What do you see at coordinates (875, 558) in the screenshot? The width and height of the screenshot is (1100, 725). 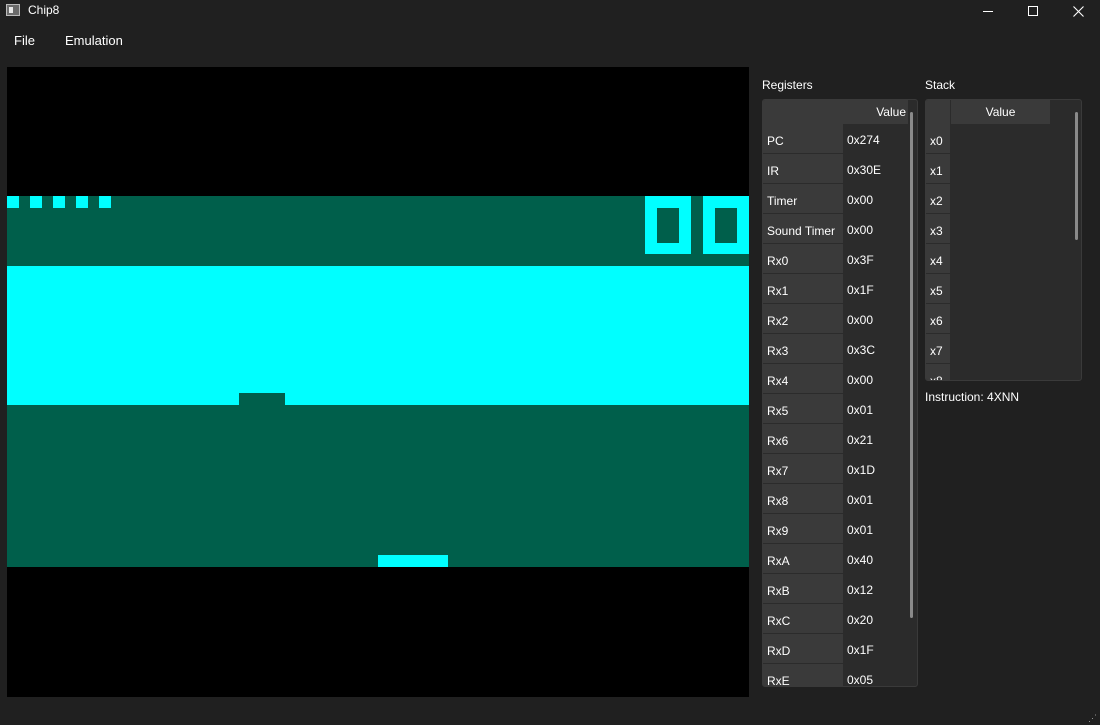 I see `register-value: 0x40` at bounding box center [875, 558].